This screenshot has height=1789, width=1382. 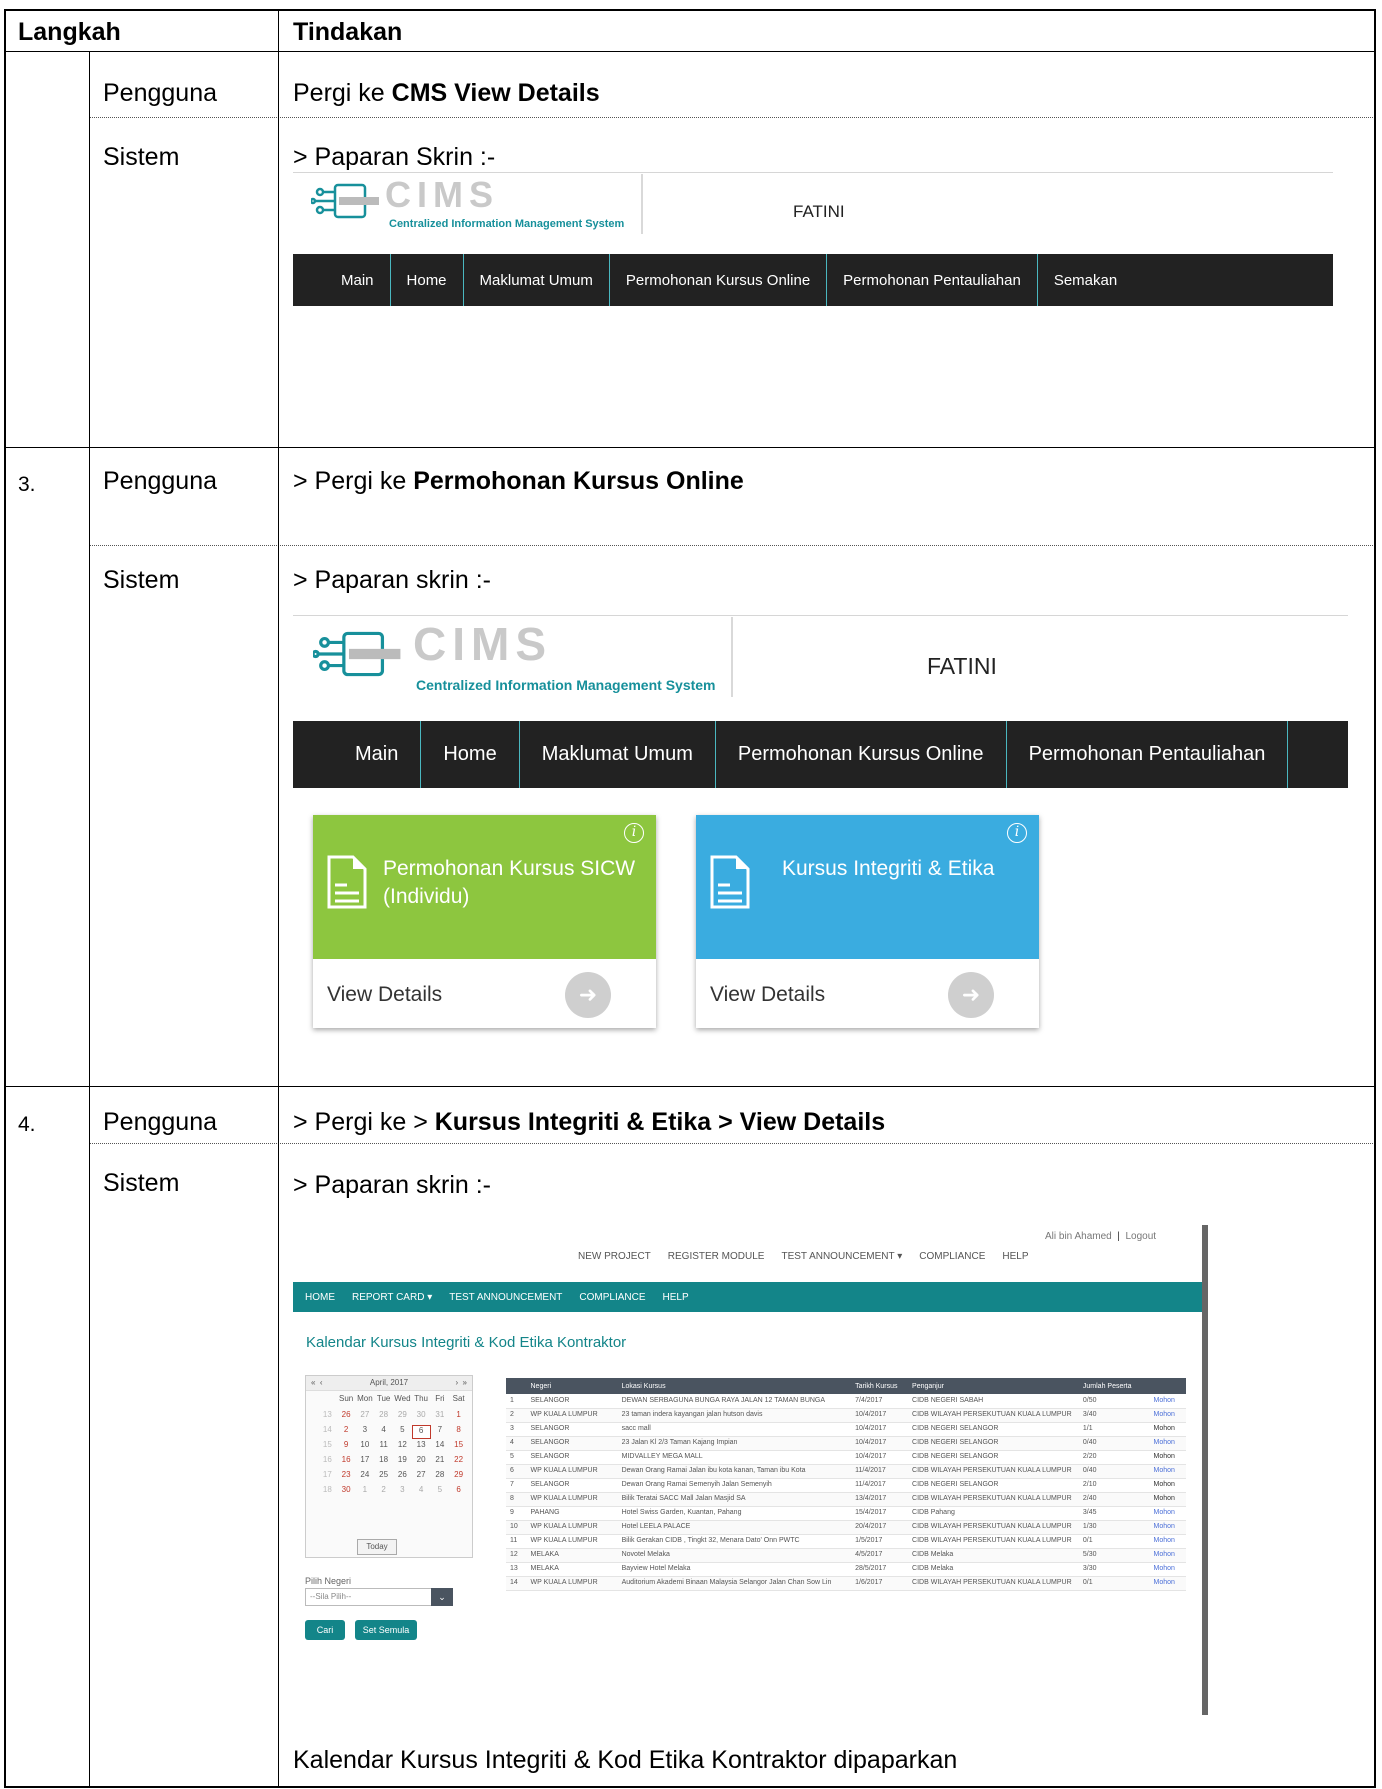 What do you see at coordinates (841, 1256) in the screenshot?
I see `menu-test-announcement: TEST ANNOUNCEMENT ▾` at bounding box center [841, 1256].